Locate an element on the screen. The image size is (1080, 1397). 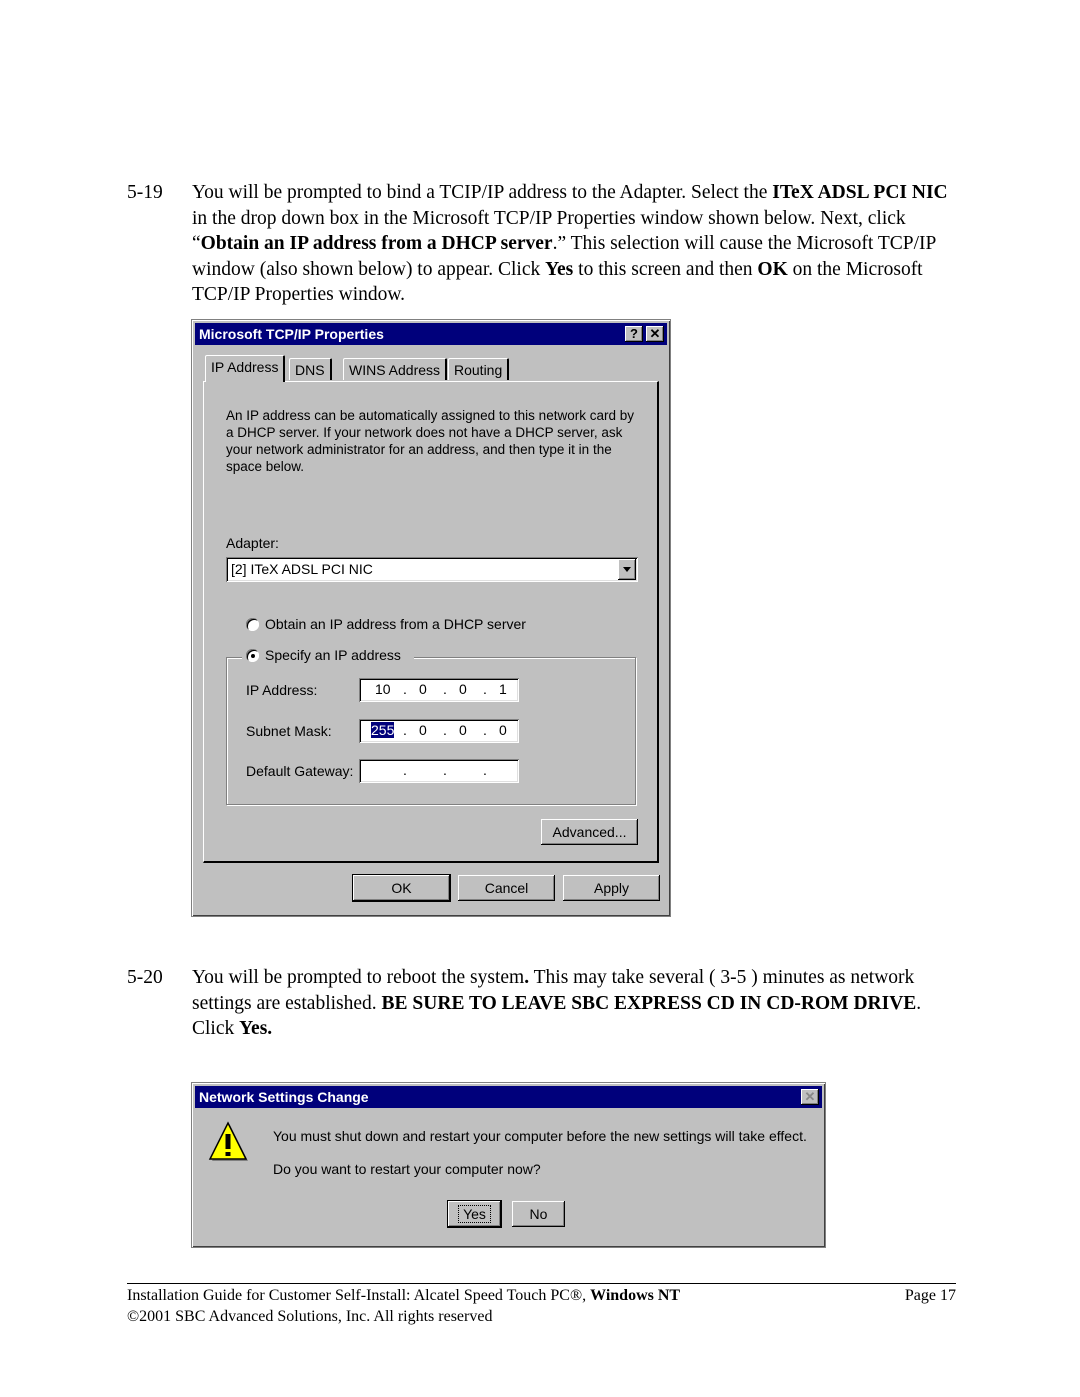
ok-button: OK is located at coordinates (401, 888).